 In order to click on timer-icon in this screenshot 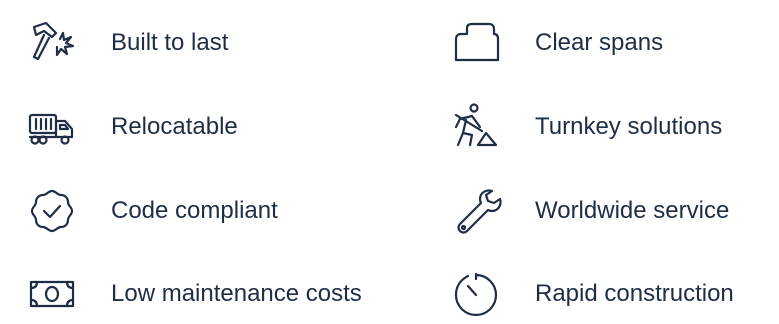, I will do `click(476, 294)`.